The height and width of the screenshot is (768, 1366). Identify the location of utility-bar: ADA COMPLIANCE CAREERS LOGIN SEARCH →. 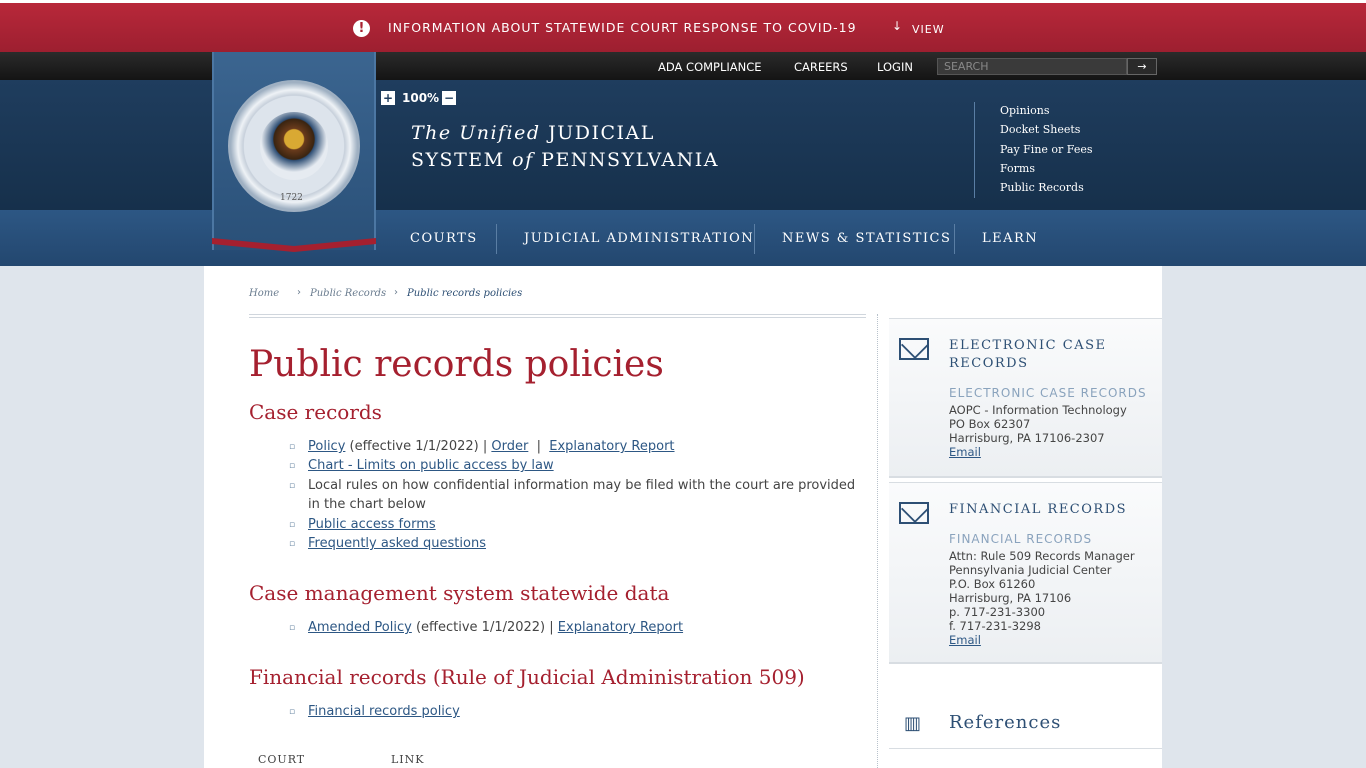
(683, 66).